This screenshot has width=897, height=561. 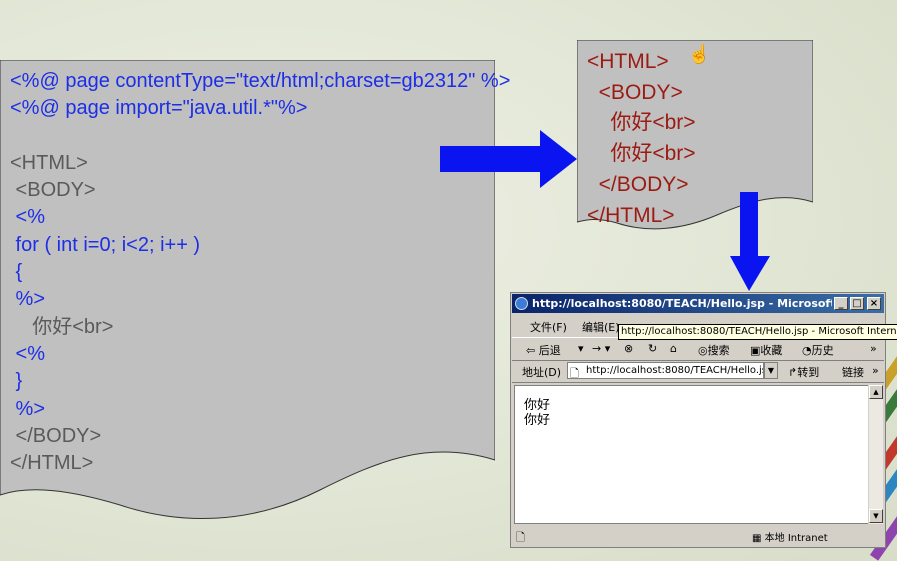 What do you see at coordinates (16, 272) in the screenshot?
I see `code-line: {` at bounding box center [16, 272].